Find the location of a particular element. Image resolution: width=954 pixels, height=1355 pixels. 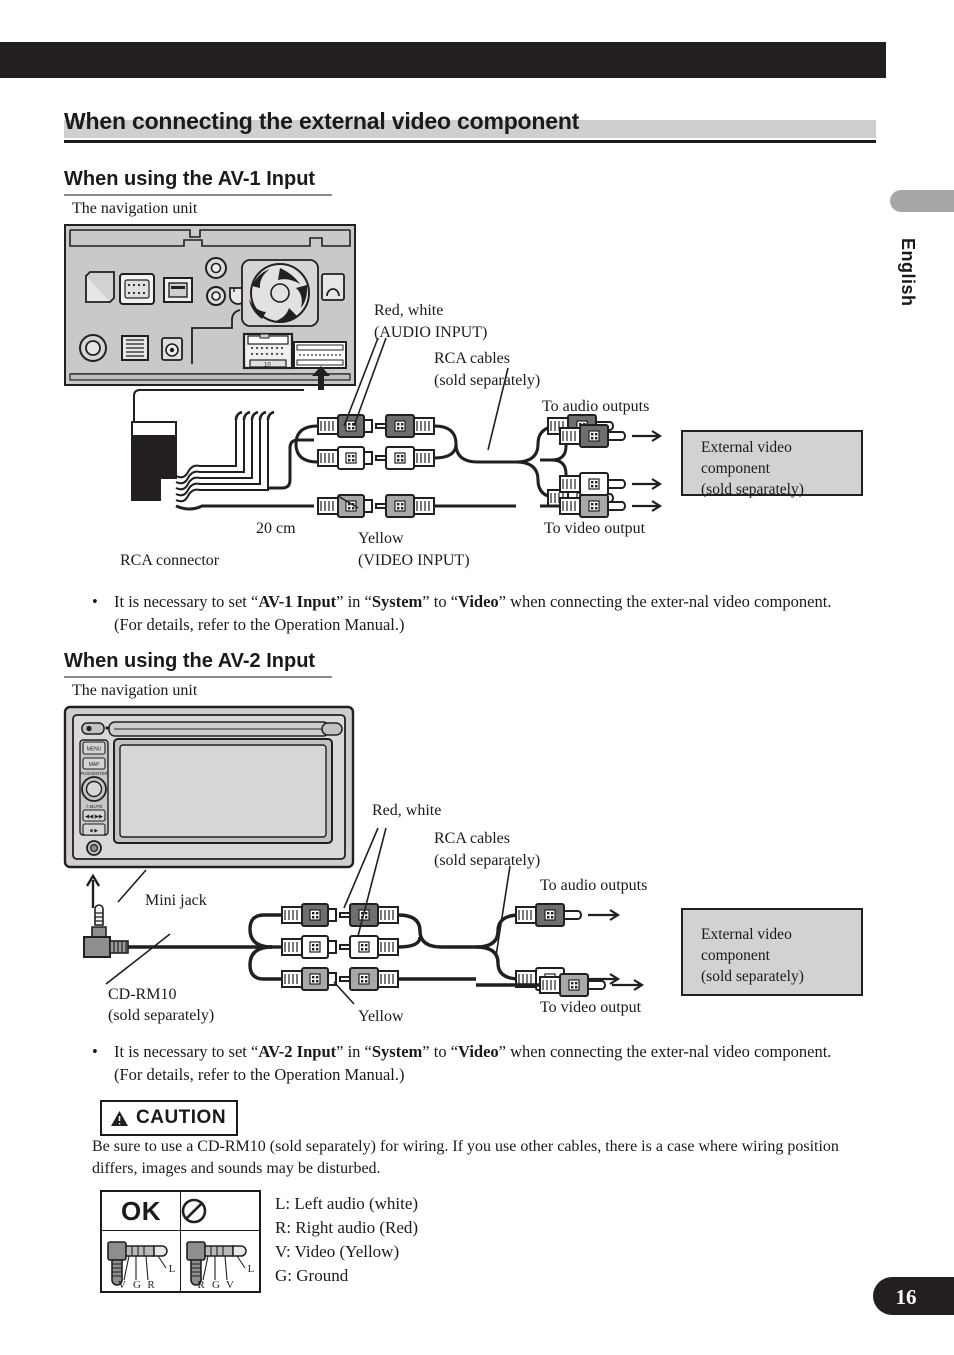

plug-ok-cell: OK is located at coordinates (140, 1210).